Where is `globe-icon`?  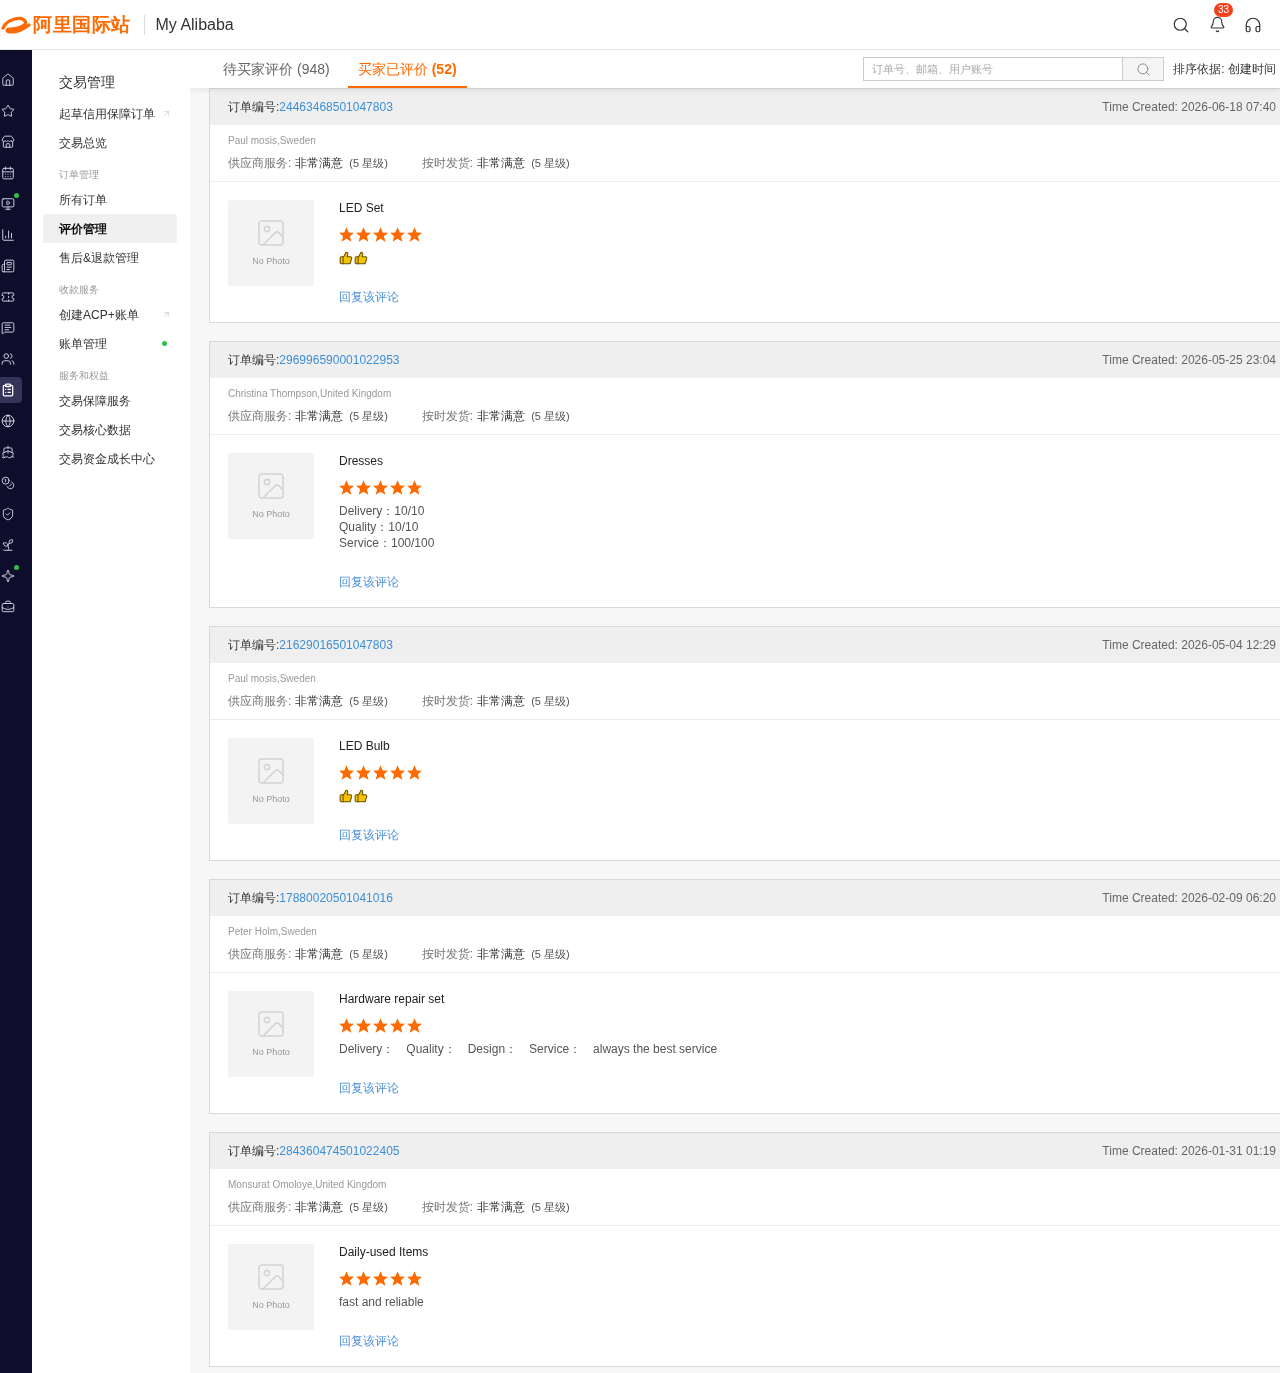
globe-icon is located at coordinates (8, 421).